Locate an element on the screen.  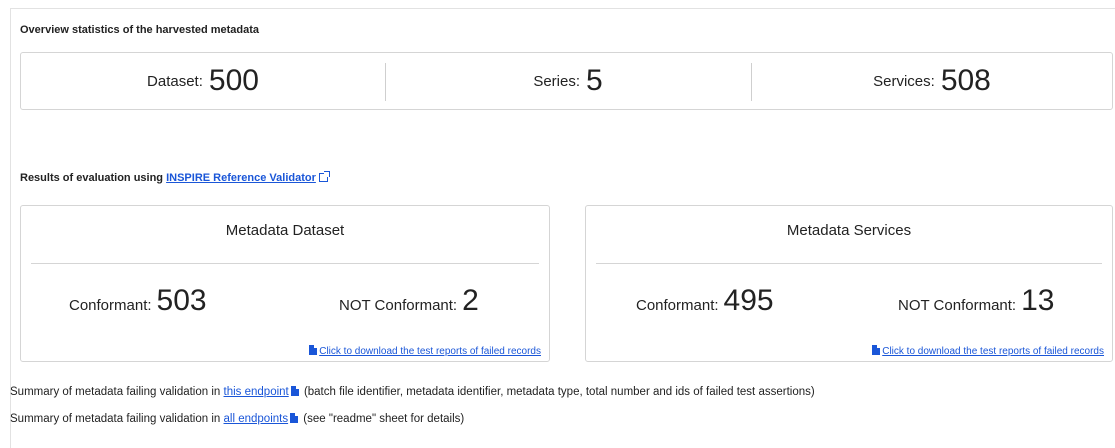
not-conformant-metric: NOT Conformant: 2 is located at coordinates (409, 301).